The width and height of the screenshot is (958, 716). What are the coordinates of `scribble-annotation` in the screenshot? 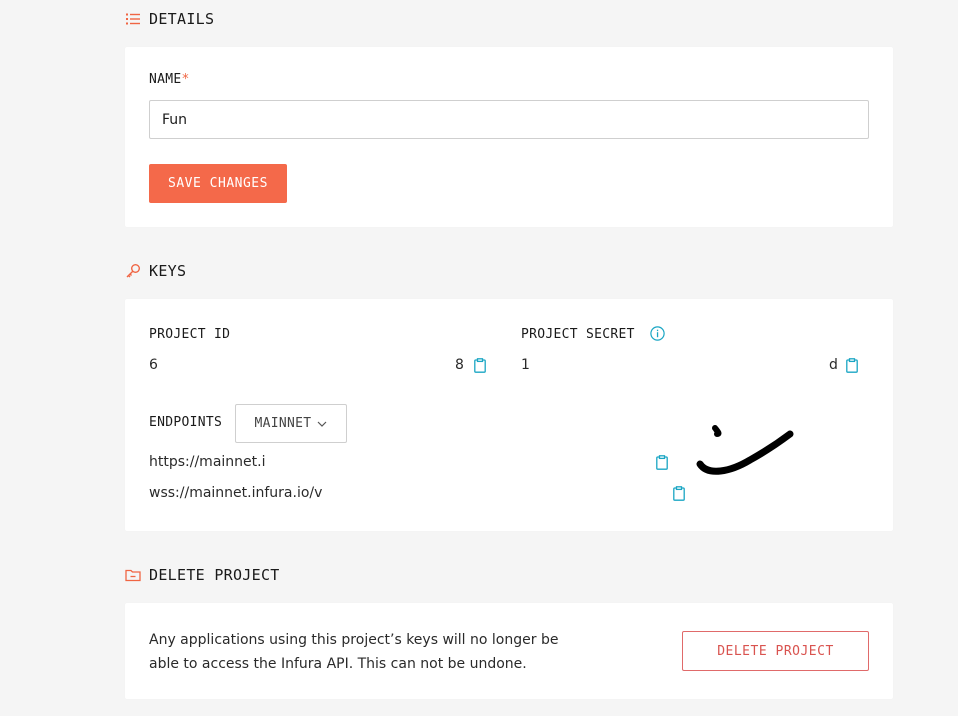 It's located at (745, 450).